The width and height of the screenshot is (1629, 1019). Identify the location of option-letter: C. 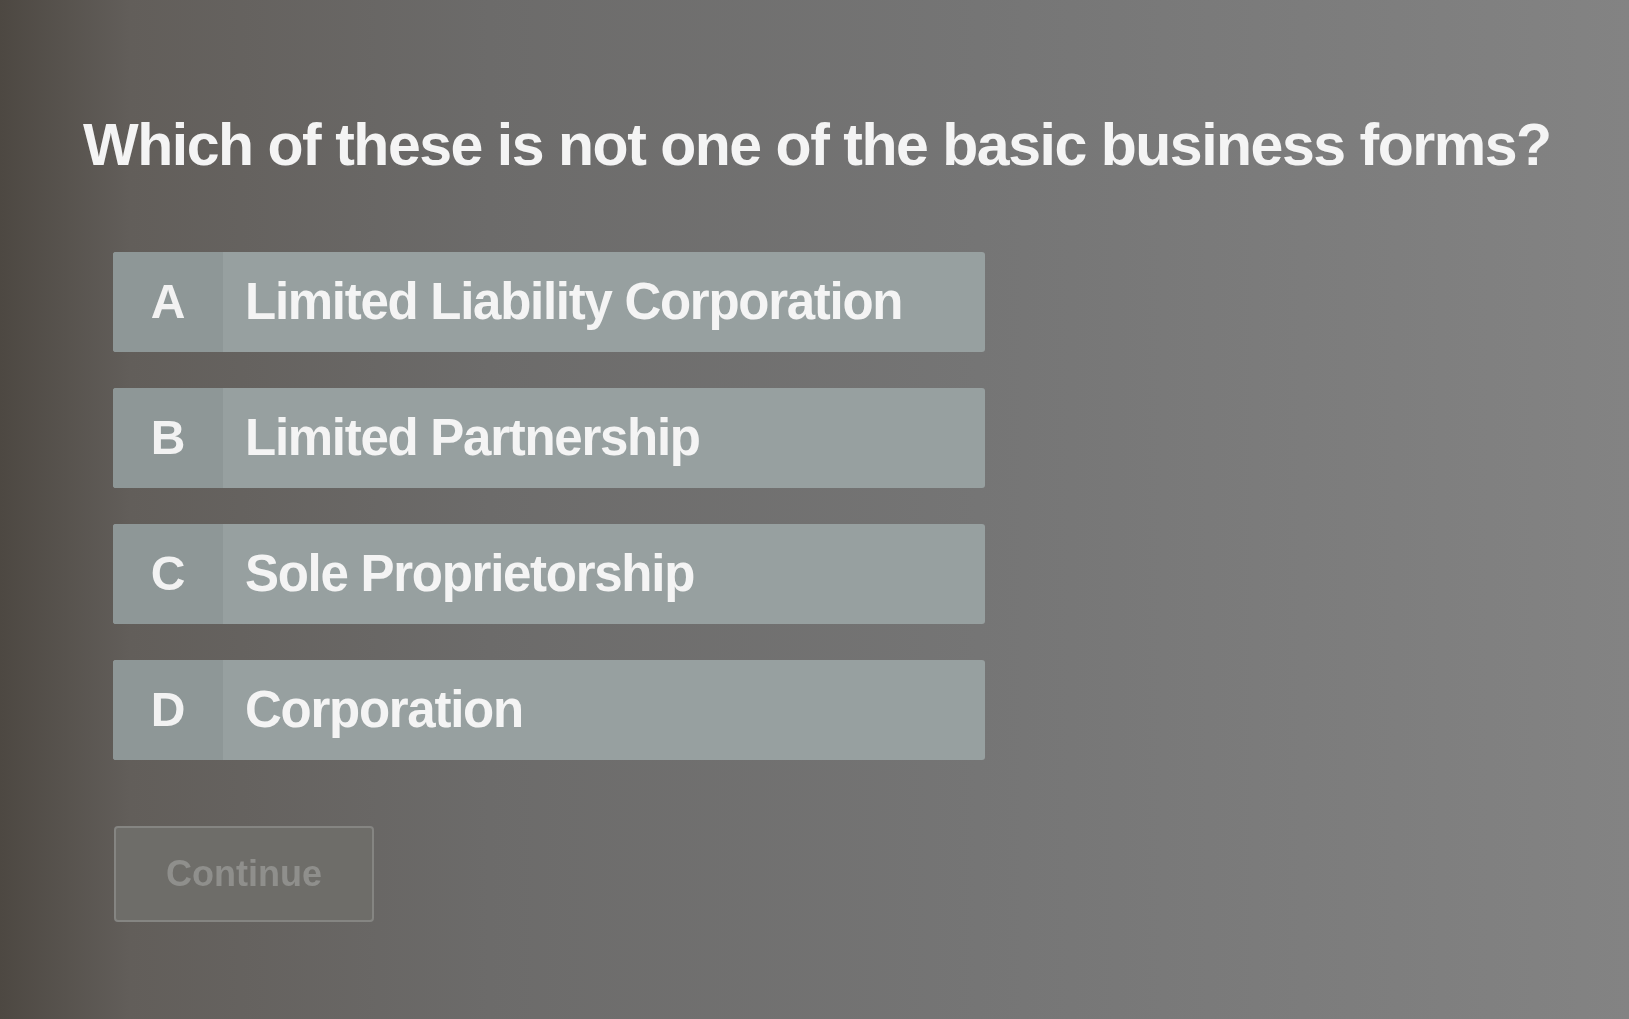
(168, 574).